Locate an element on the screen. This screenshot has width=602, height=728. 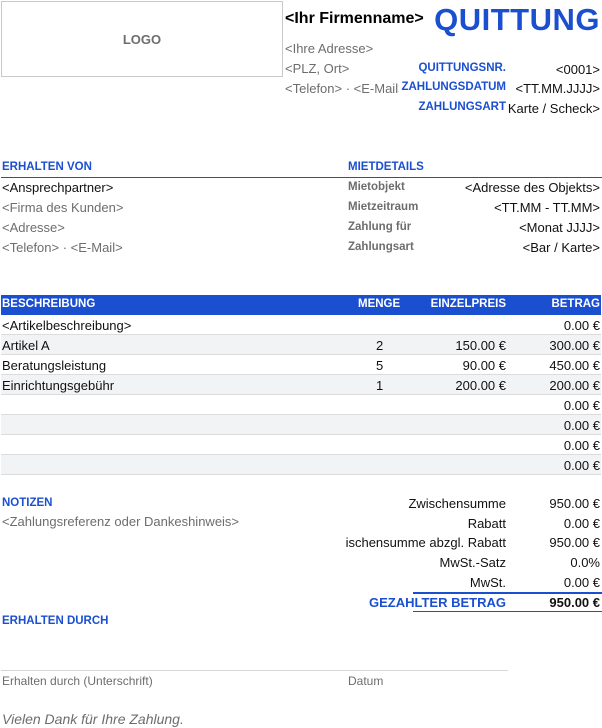
item-amount: 450.00 € is located at coordinates (574, 365).